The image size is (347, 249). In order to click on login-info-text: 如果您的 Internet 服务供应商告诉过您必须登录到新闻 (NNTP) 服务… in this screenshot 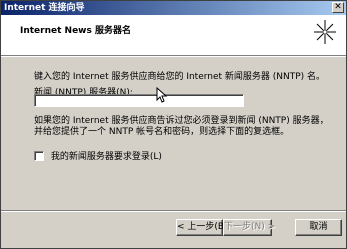, I will do `click(181, 126)`.